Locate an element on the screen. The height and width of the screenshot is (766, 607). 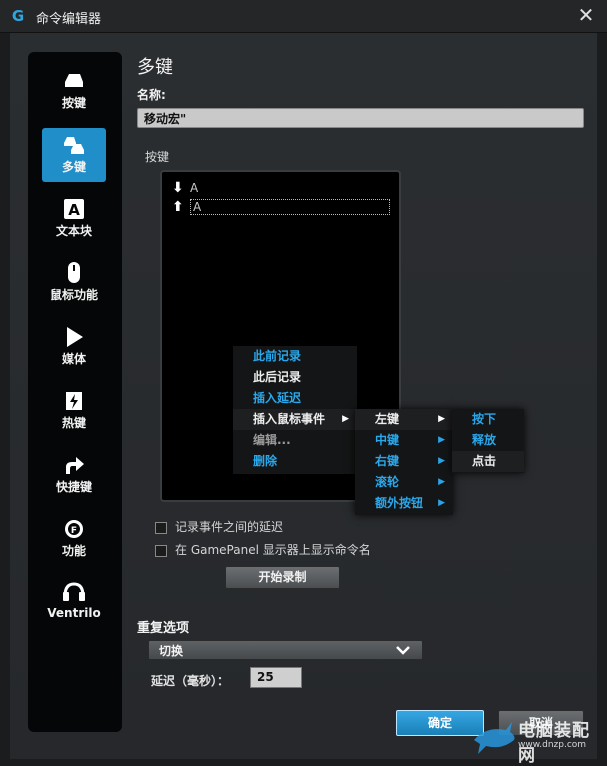
page-title: 多键 is located at coordinates (155, 67).